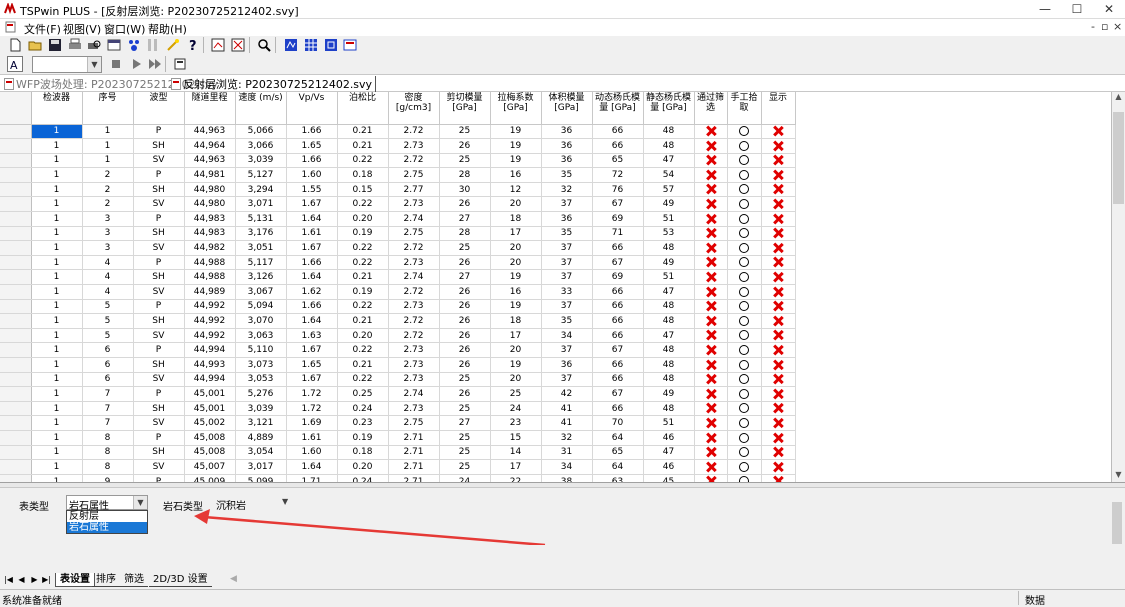  I want to click on fast-forward-icon, so click(155, 64).